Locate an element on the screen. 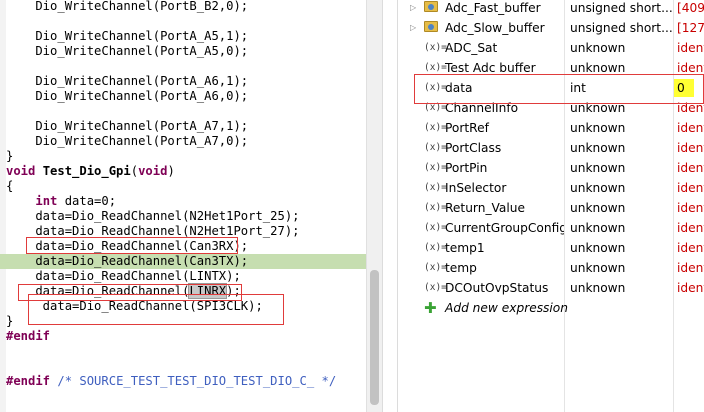  expression-row: (x)=Return_Value unknown ident is located at coordinates (551, 208).